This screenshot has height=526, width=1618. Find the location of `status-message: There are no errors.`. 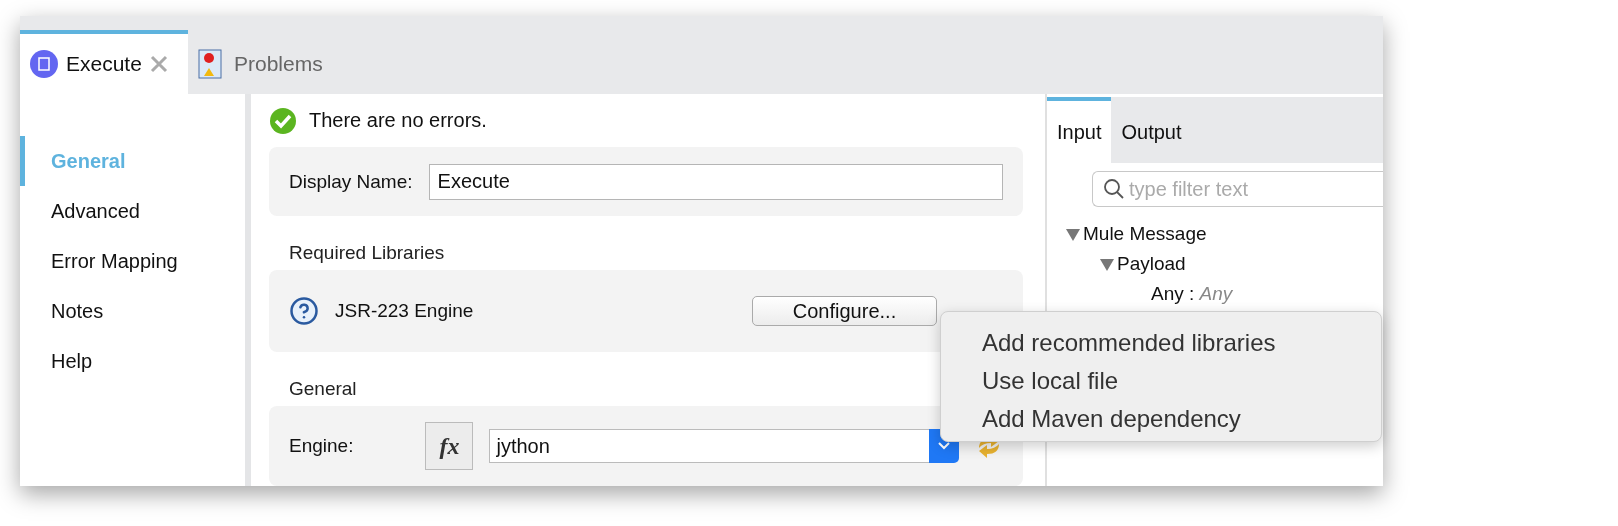

status-message: There are no errors. is located at coordinates (398, 121).